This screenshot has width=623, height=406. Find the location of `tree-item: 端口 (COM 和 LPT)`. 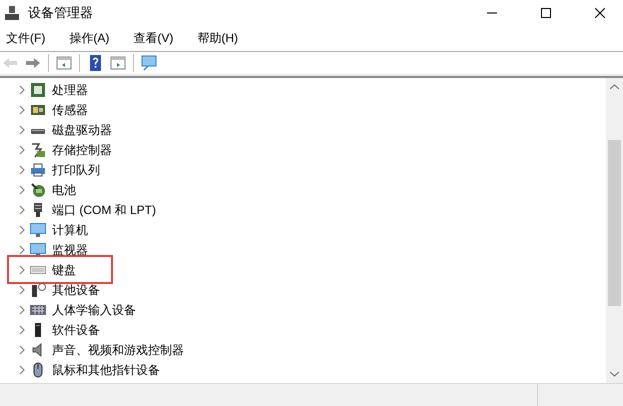

tree-item: 端口 (COM 和 LPT) is located at coordinates (104, 210).